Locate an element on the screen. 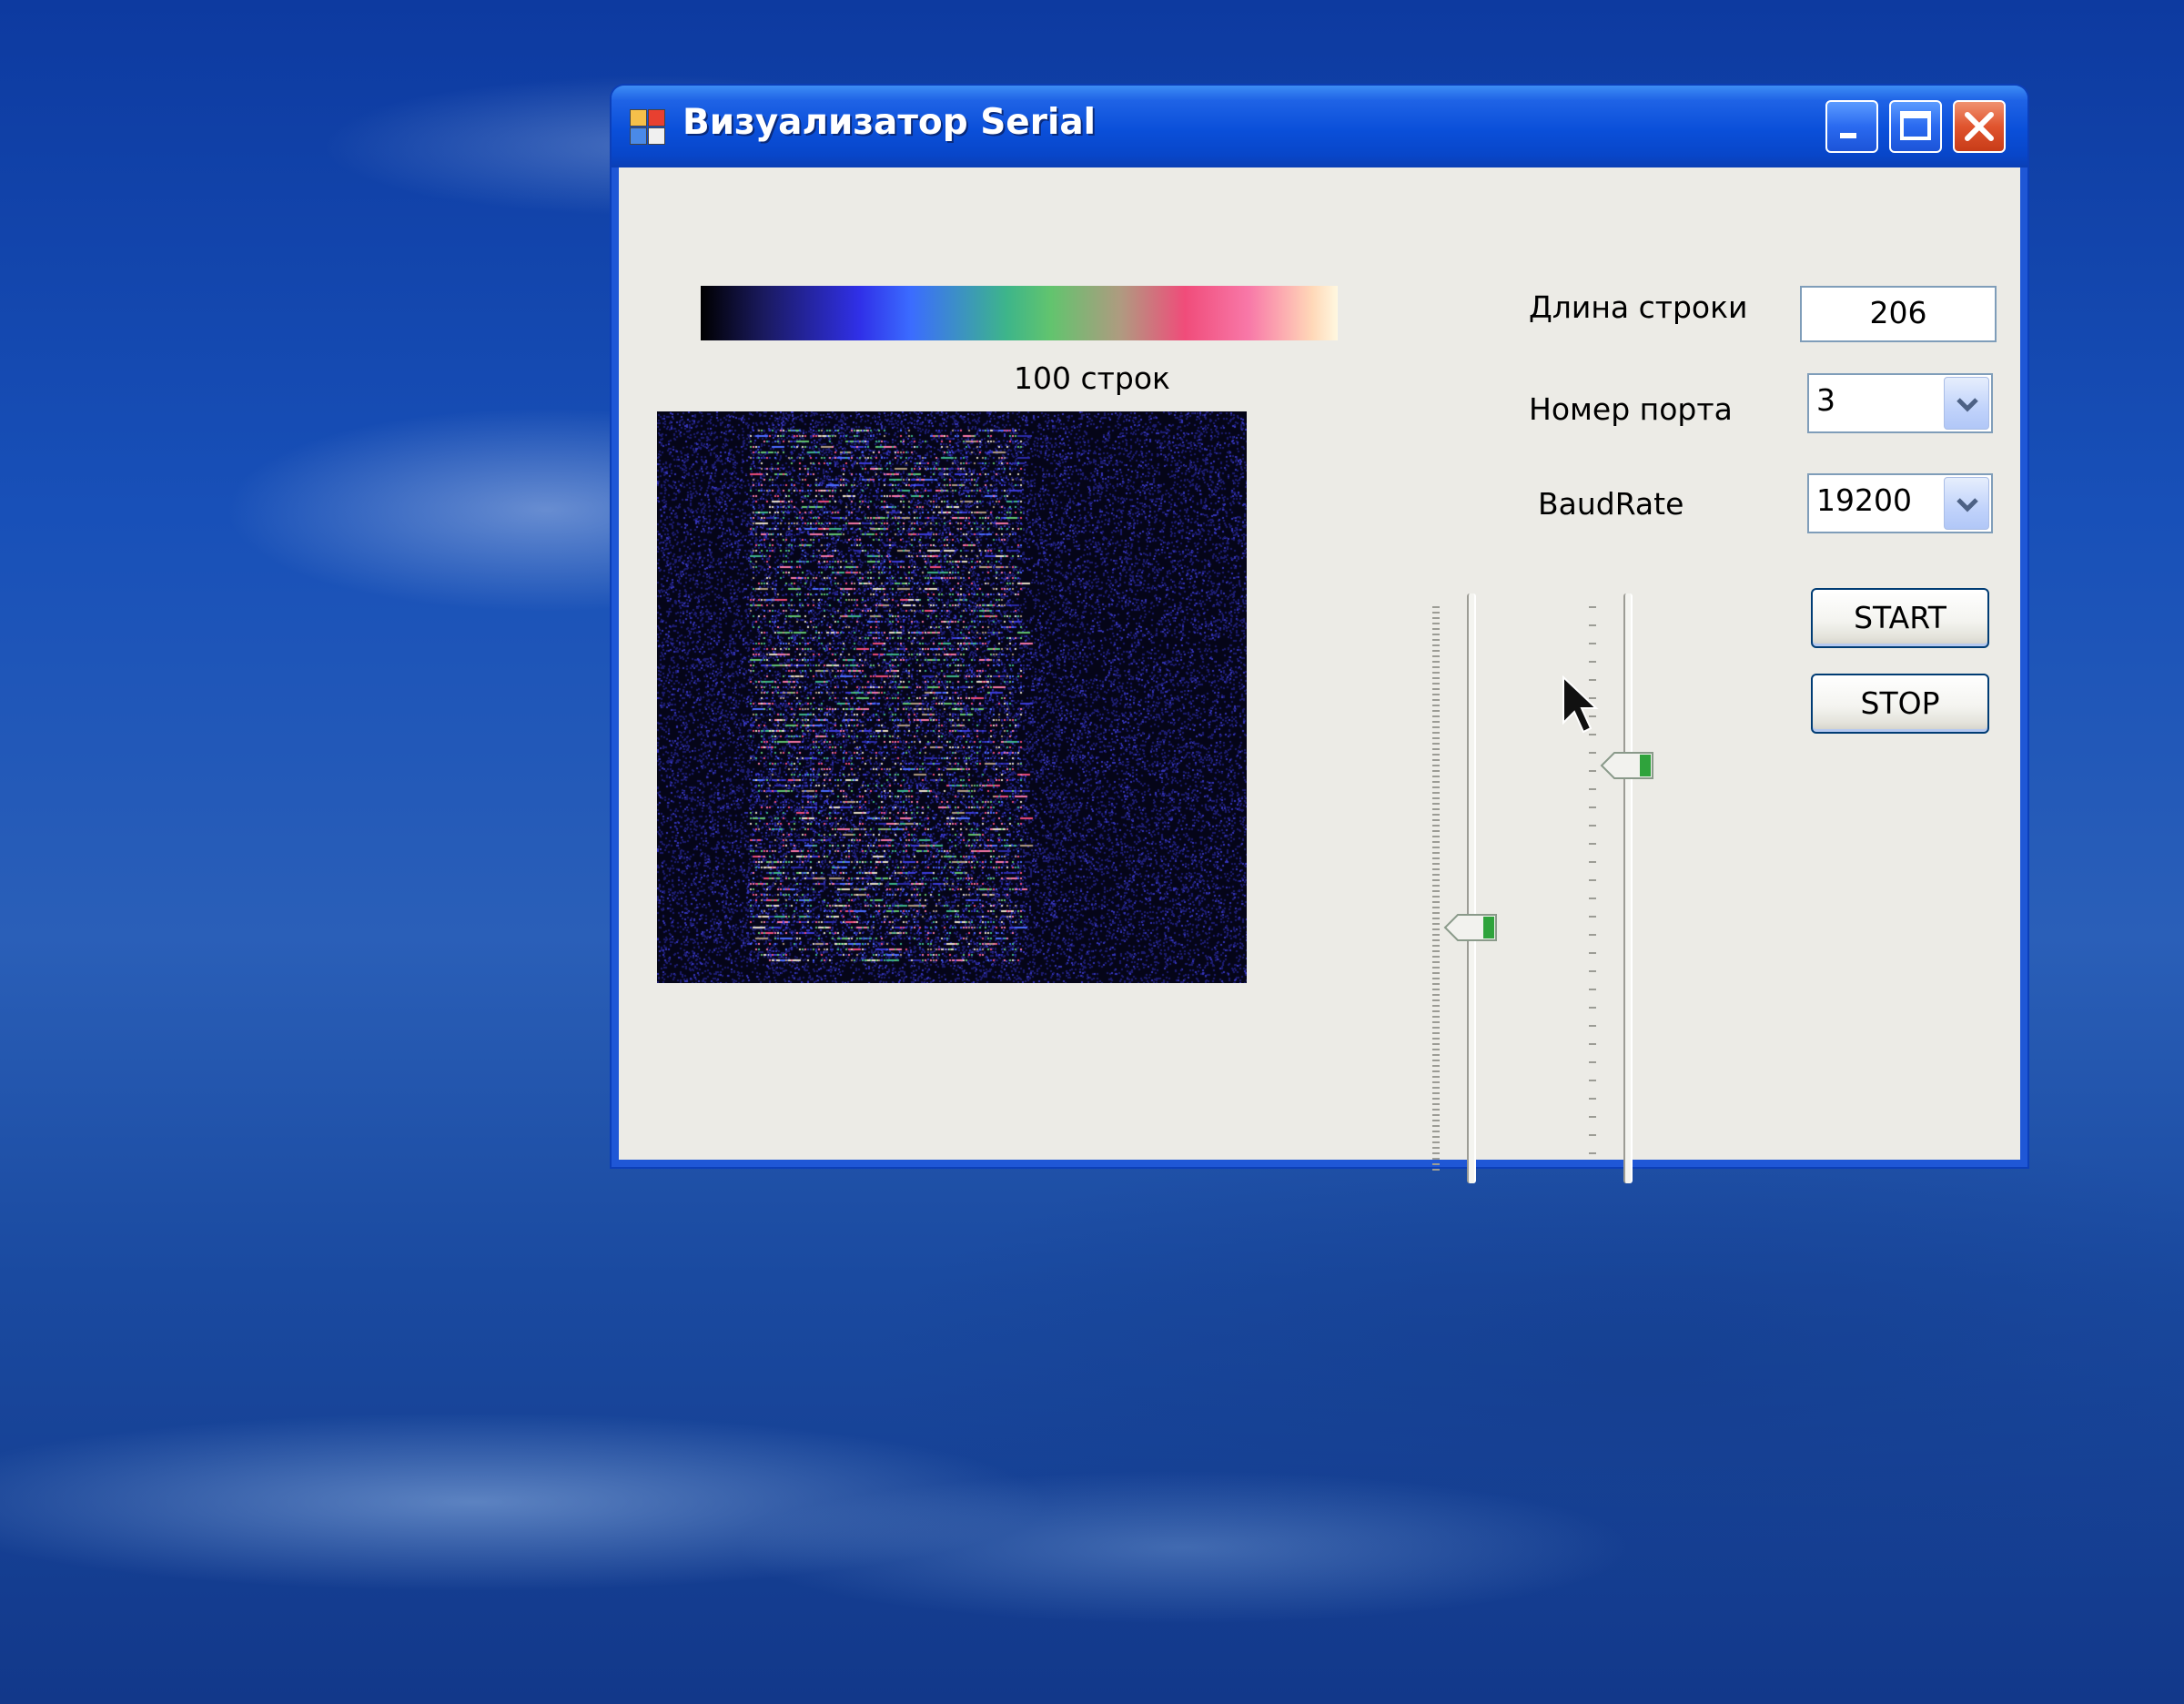 The width and height of the screenshot is (2184, 1704). port-value: 3 is located at coordinates (1826, 400).